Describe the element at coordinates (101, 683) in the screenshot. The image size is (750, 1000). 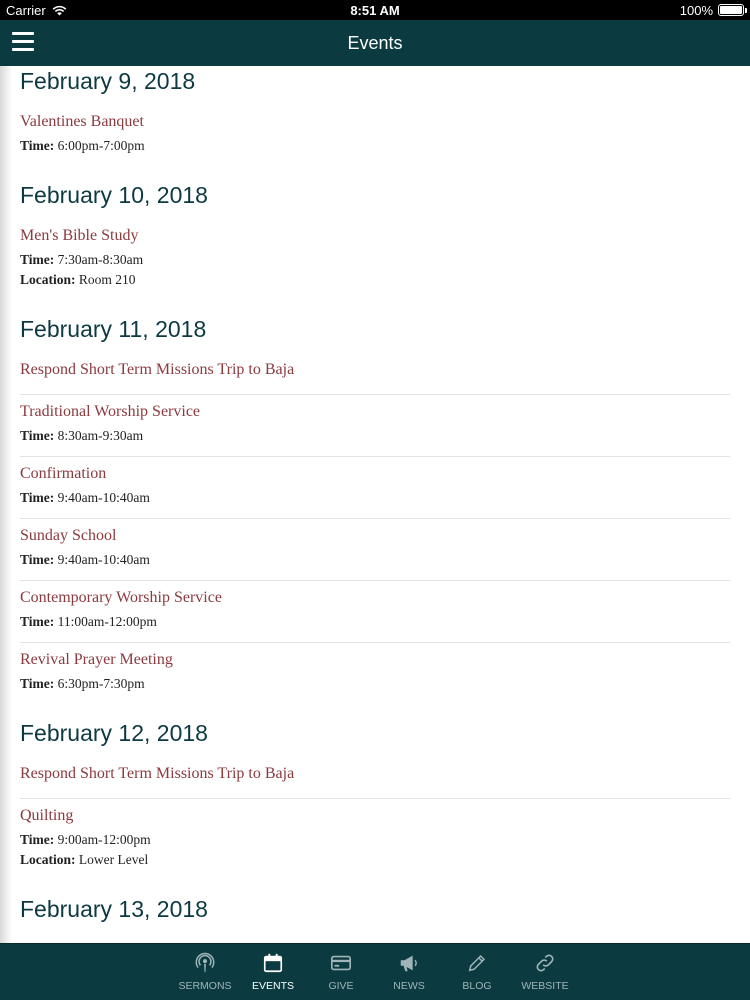
I see `time-value: 6:30pm-7:30pm` at that location.